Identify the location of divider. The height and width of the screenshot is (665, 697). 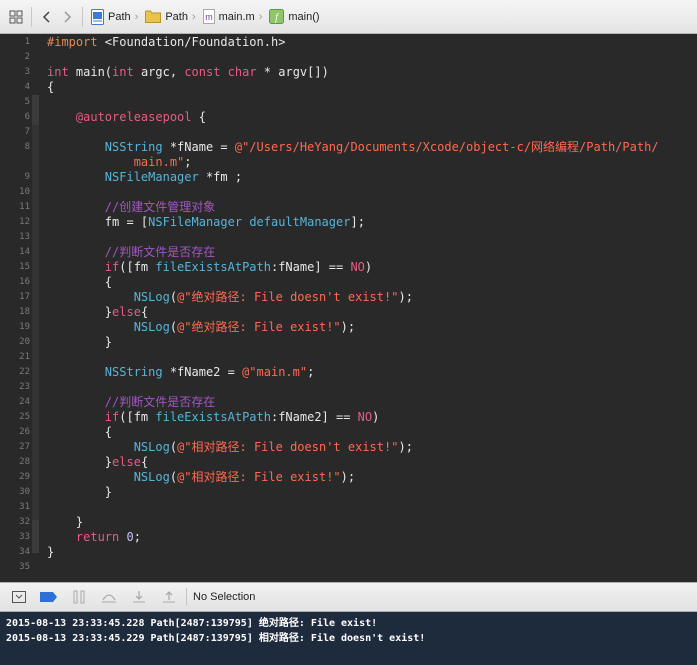
(31, 16).